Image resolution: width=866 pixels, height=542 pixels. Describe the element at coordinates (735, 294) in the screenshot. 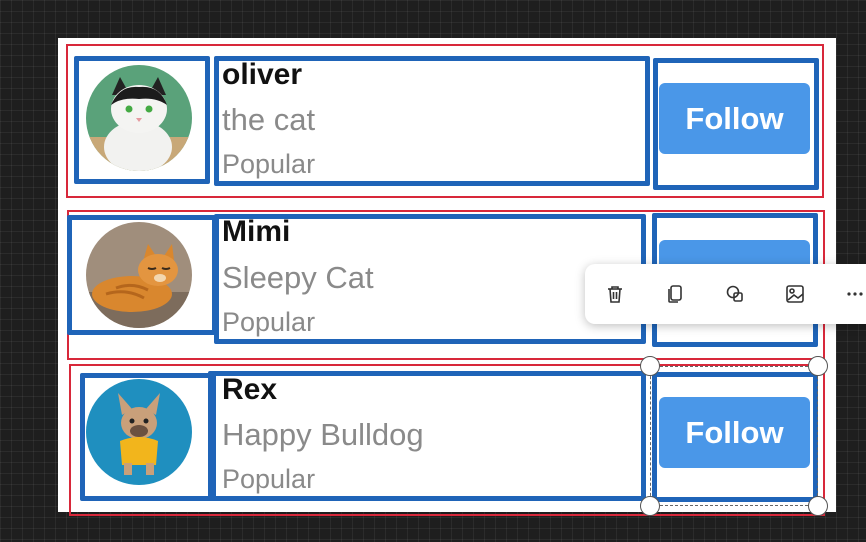

I see `shapes-icon` at that location.